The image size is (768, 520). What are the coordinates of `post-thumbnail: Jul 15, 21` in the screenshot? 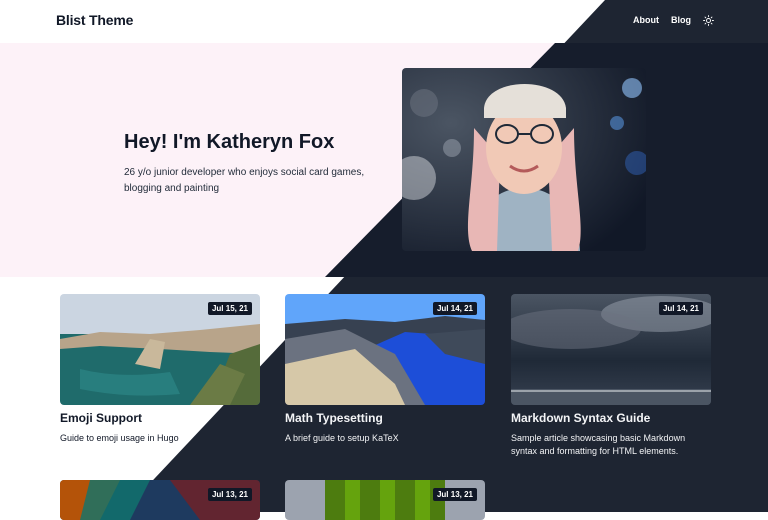 It's located at (160, 349).